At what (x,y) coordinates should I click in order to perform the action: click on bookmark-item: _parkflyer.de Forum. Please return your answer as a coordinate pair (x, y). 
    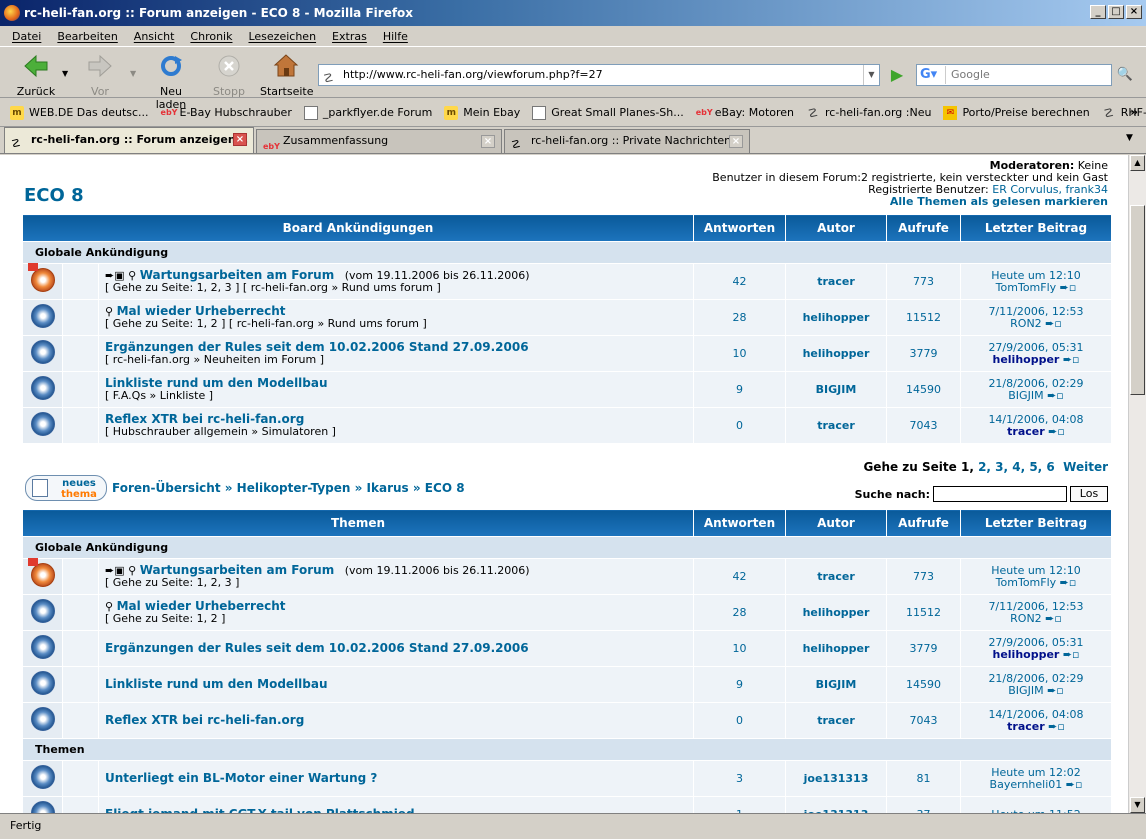
    Looking at the image, I should click on (367, 112).